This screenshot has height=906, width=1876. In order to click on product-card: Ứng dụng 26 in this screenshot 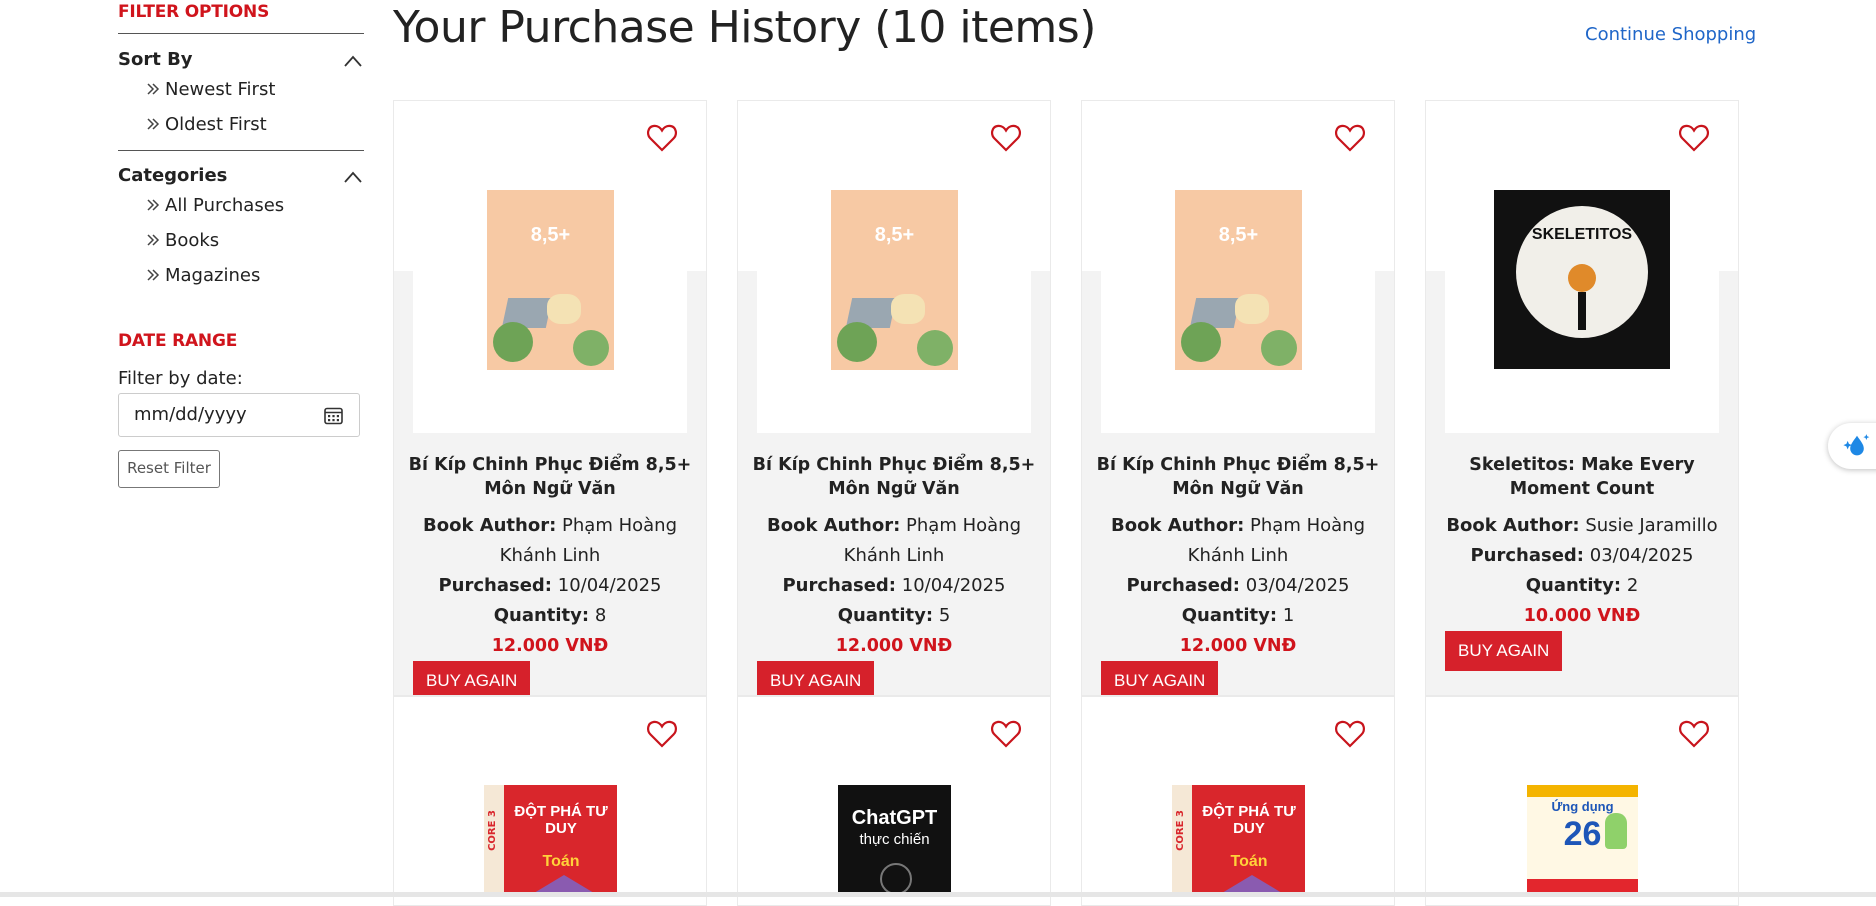, I will do `click(1582, 801)`.